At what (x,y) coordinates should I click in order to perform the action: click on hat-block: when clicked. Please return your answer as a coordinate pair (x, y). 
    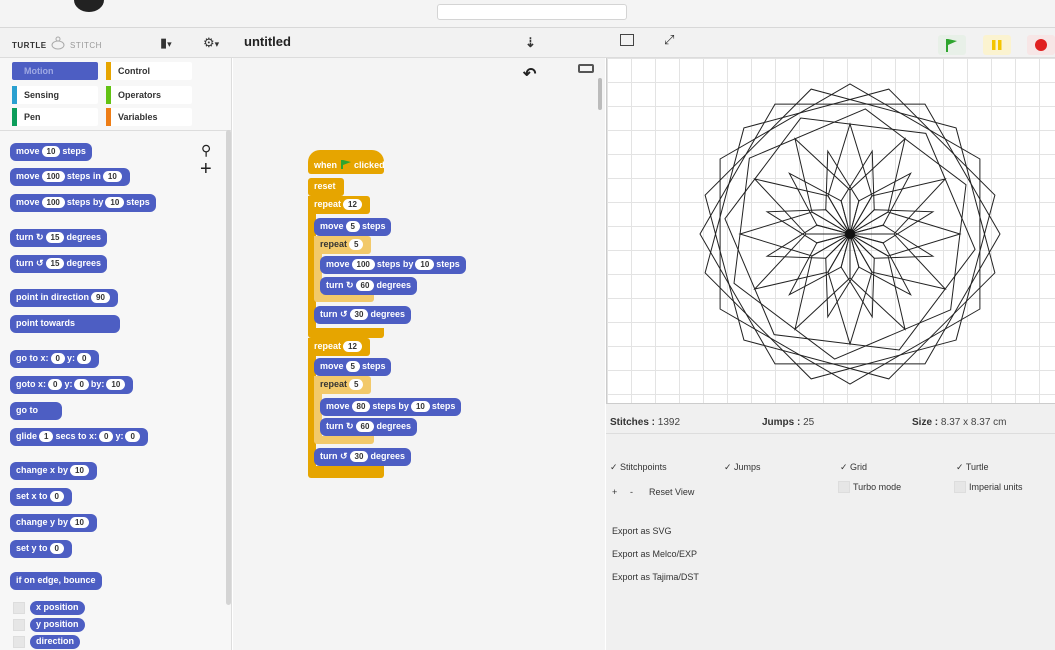
    Looking at the image, I should click on (346, 162).